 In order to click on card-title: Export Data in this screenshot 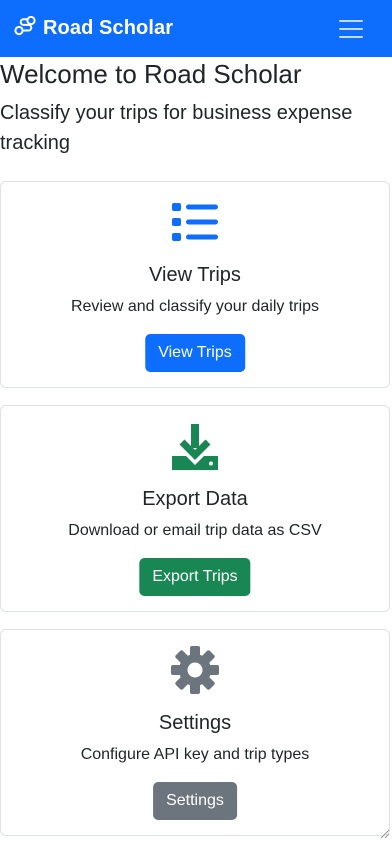, I will do `click(195, 499)`.